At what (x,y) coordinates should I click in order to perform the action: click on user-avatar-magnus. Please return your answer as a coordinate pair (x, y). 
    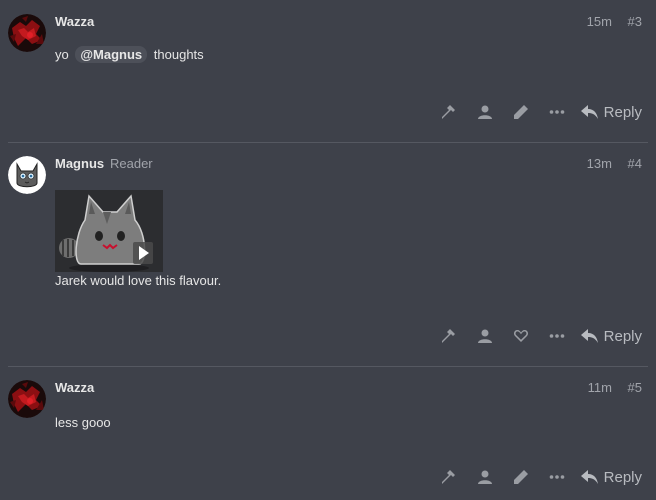
    Looking at the image, I should click on (27, 175).